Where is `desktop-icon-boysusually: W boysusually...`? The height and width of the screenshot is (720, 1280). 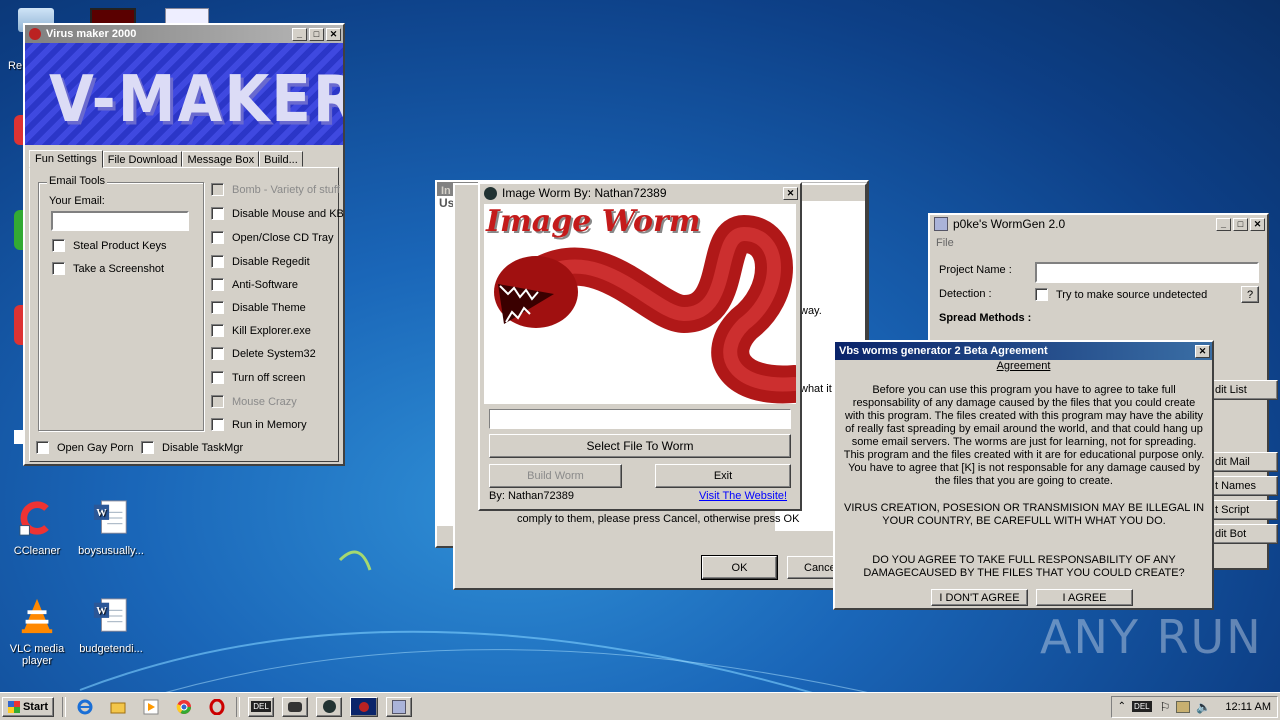 desktop-icon-boysusually: W boysusually... is located at coordinates (111, 527).